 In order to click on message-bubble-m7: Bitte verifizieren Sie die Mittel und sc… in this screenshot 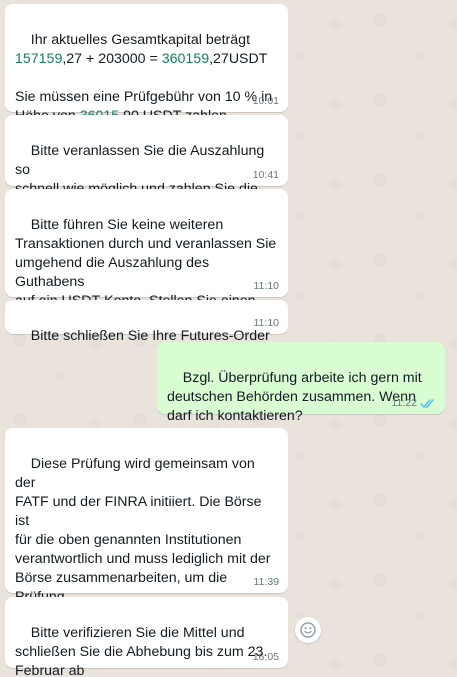, I will do `click(146, 637)`.